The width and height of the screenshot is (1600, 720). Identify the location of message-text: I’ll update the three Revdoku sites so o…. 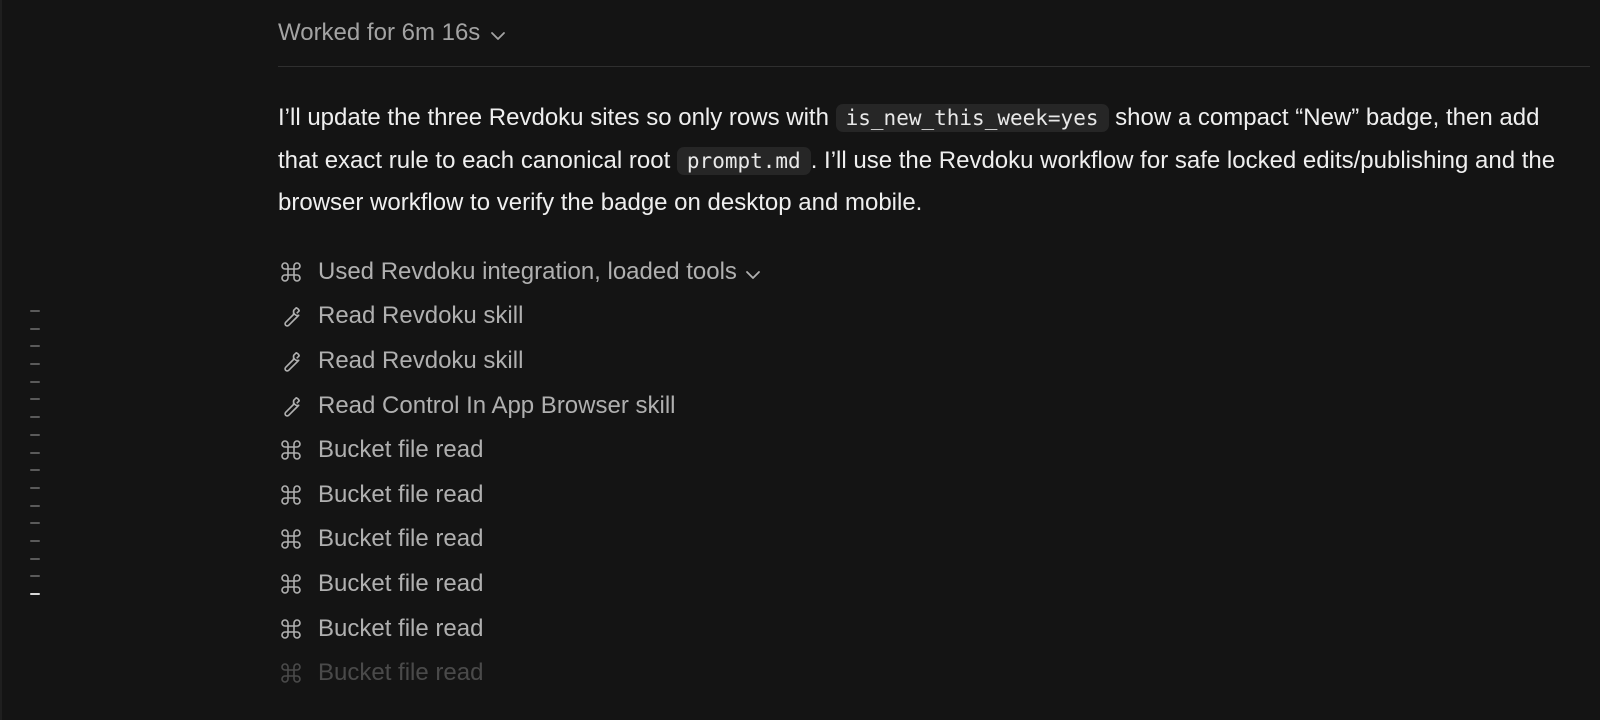
(557, 117).